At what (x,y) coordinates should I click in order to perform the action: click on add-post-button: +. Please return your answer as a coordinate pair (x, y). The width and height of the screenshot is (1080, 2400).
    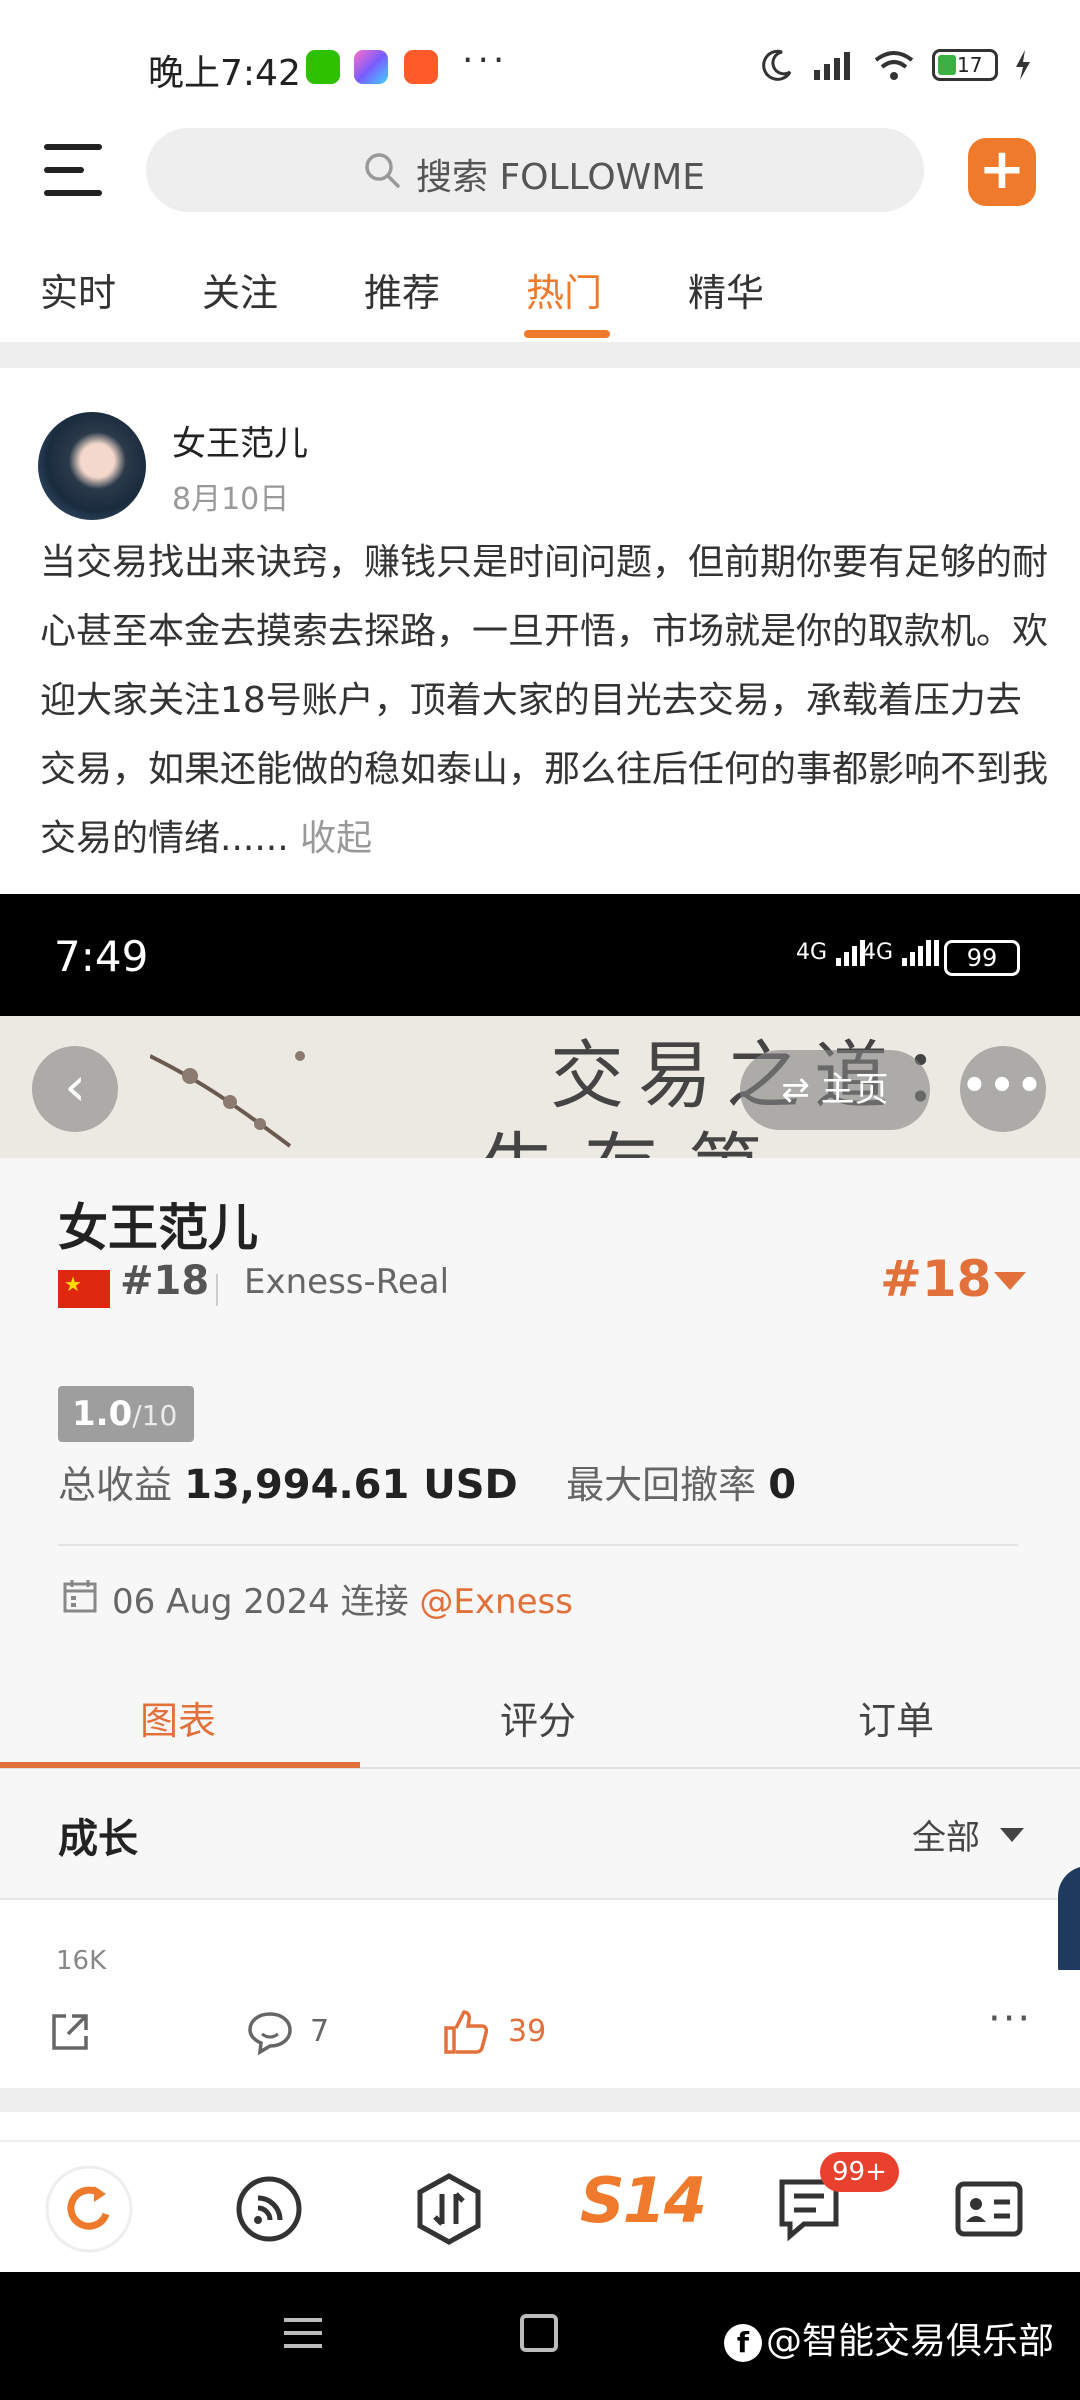
    Looking at the image, I should click on (1002, 172).